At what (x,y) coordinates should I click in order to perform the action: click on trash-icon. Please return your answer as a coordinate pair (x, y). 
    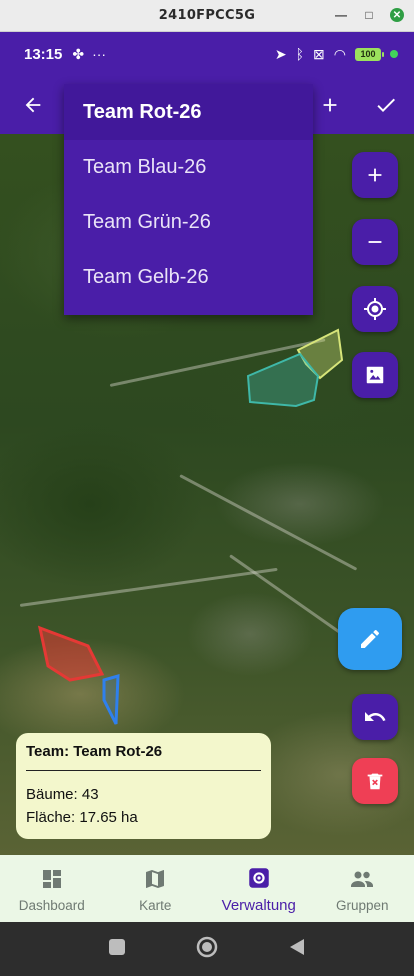
    Looking at the image, I should click on (375, 781).